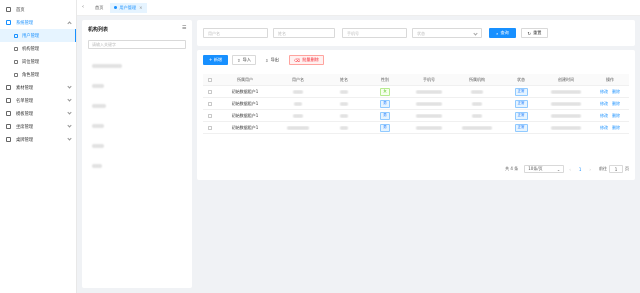  I want to click on filter-bar: 用户名 姓名 手机号 状态 ⌕ 查询 ↻ 重置, so click(416, 33).